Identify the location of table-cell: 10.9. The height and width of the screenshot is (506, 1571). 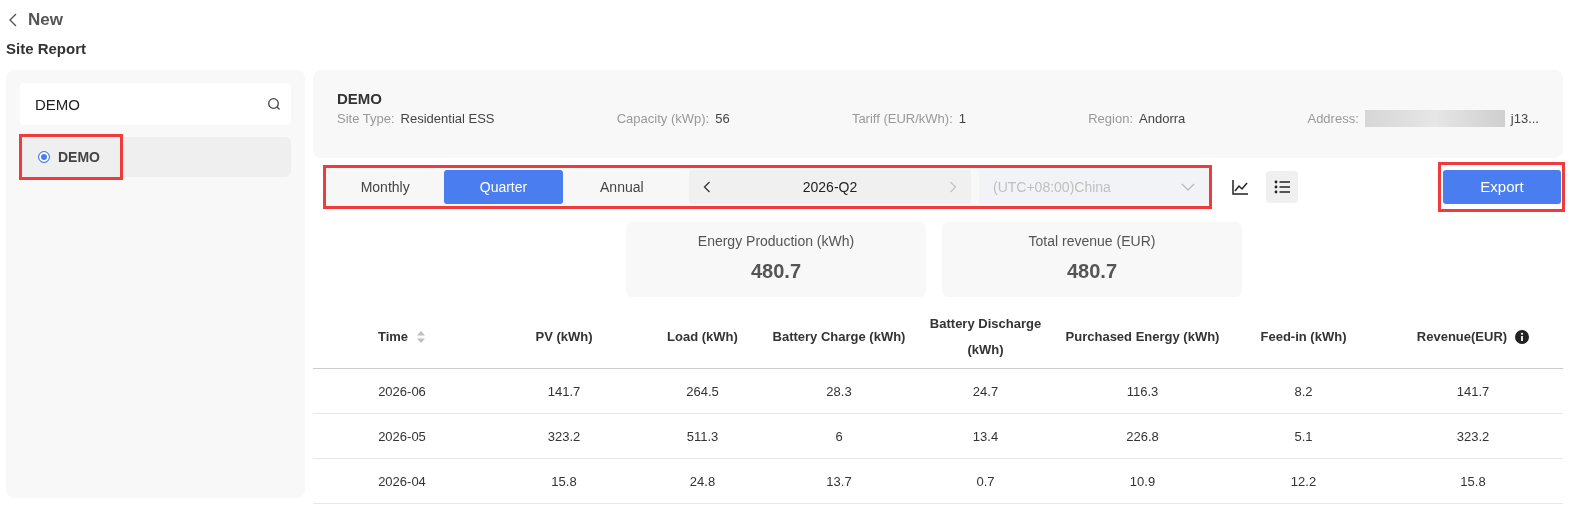
(1142, 481).